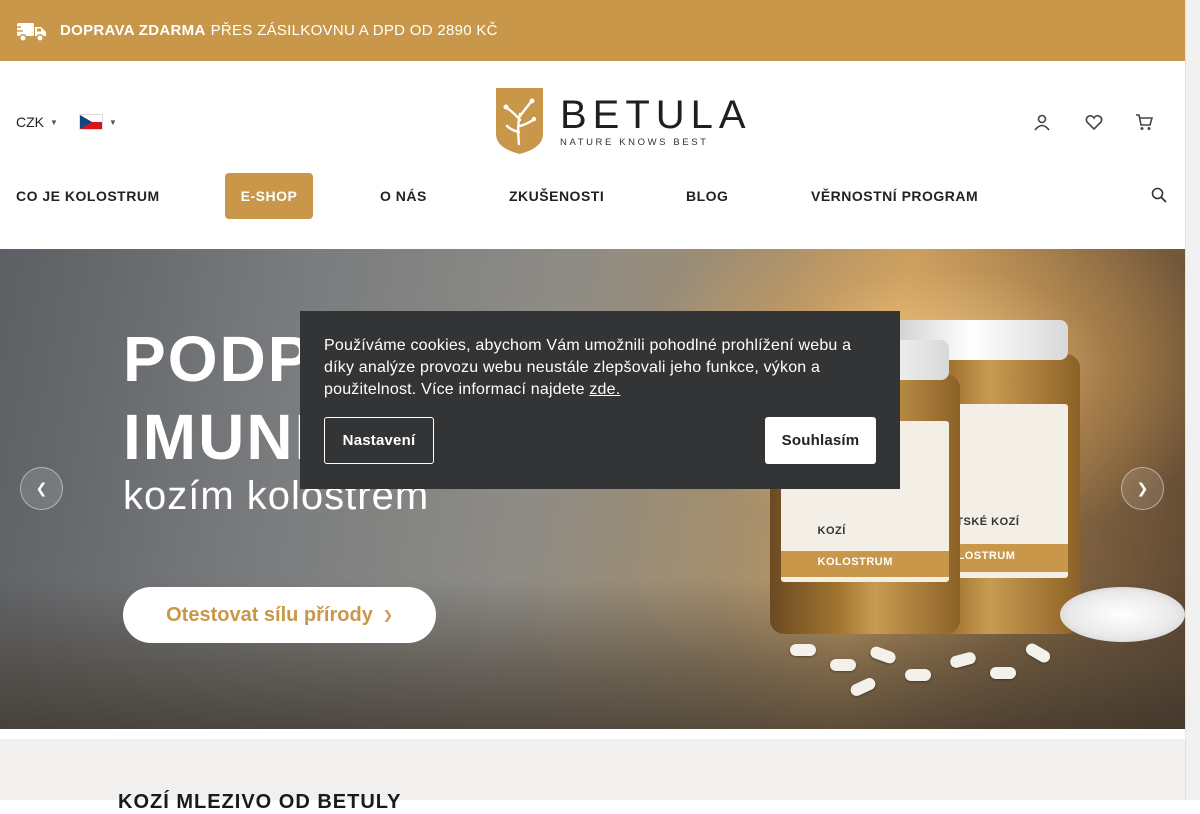  I want to click on nav-item-colostrum: CO JE KOLOSTRUM, so click(88, 196).